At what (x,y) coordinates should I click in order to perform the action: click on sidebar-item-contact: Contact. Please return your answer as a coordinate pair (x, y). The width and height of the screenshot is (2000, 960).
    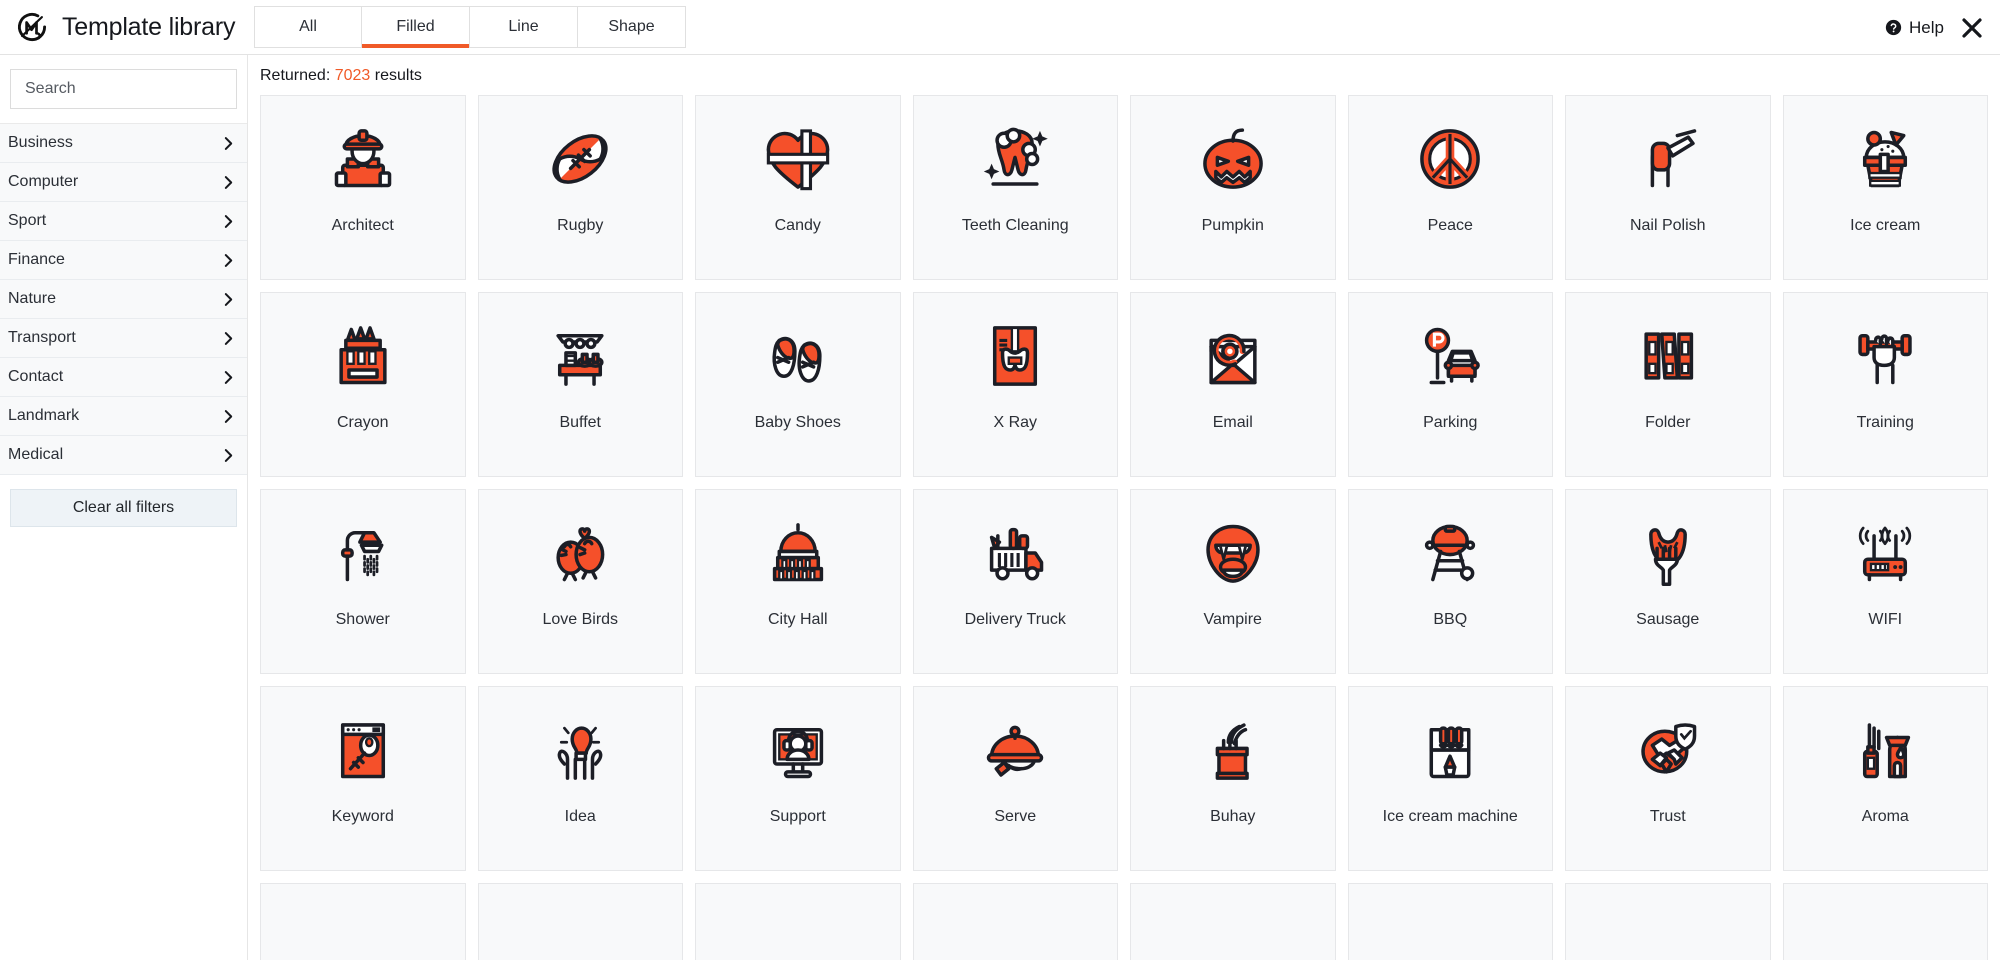
    Looking at the image, I should click on (123, 377).